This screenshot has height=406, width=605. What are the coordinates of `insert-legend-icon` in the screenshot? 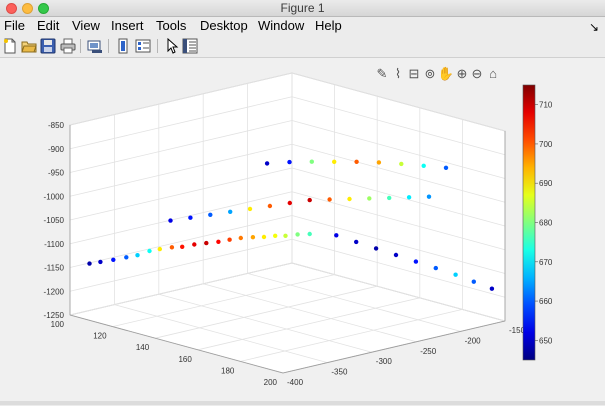 It's located at (143, 46).